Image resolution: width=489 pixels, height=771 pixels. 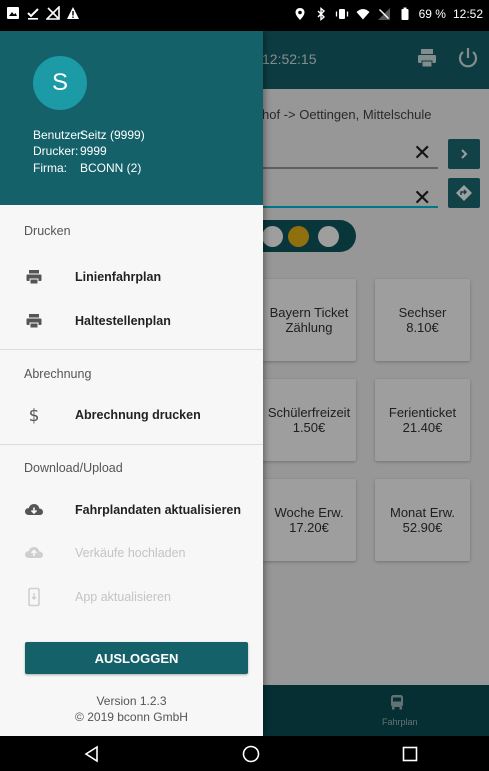 What do you see at coordinates (58, 374) in the screenshot?
I see `section-label-abrechnung: Abrechnung` at bounding box center [58, 374].